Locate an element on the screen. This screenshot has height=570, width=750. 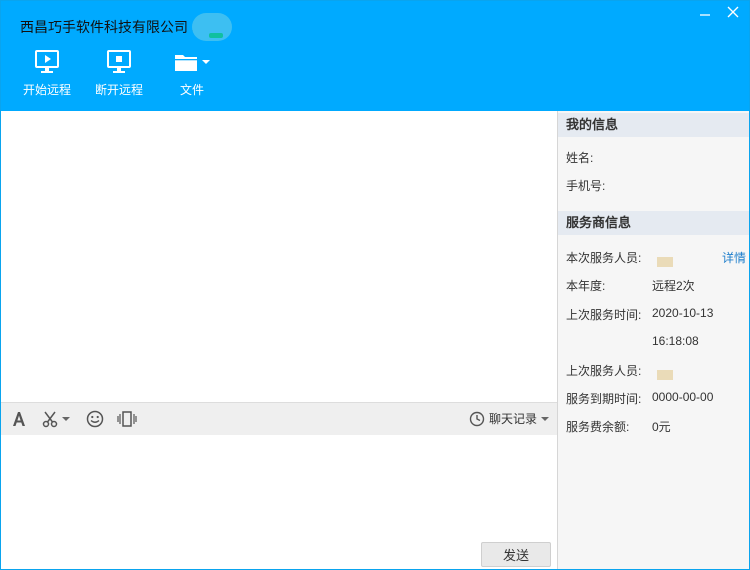
expiry-value: 0000-00-00 is located at coordinates (683, 397).